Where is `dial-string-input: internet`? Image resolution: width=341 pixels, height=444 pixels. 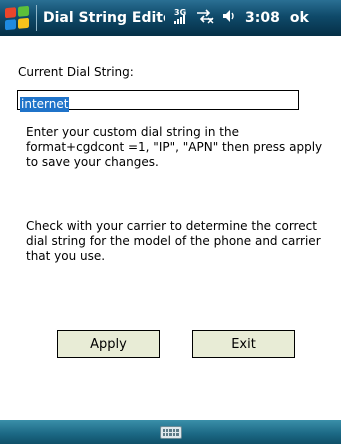 dial-string-input: internet is located at coordinates (158, 101).